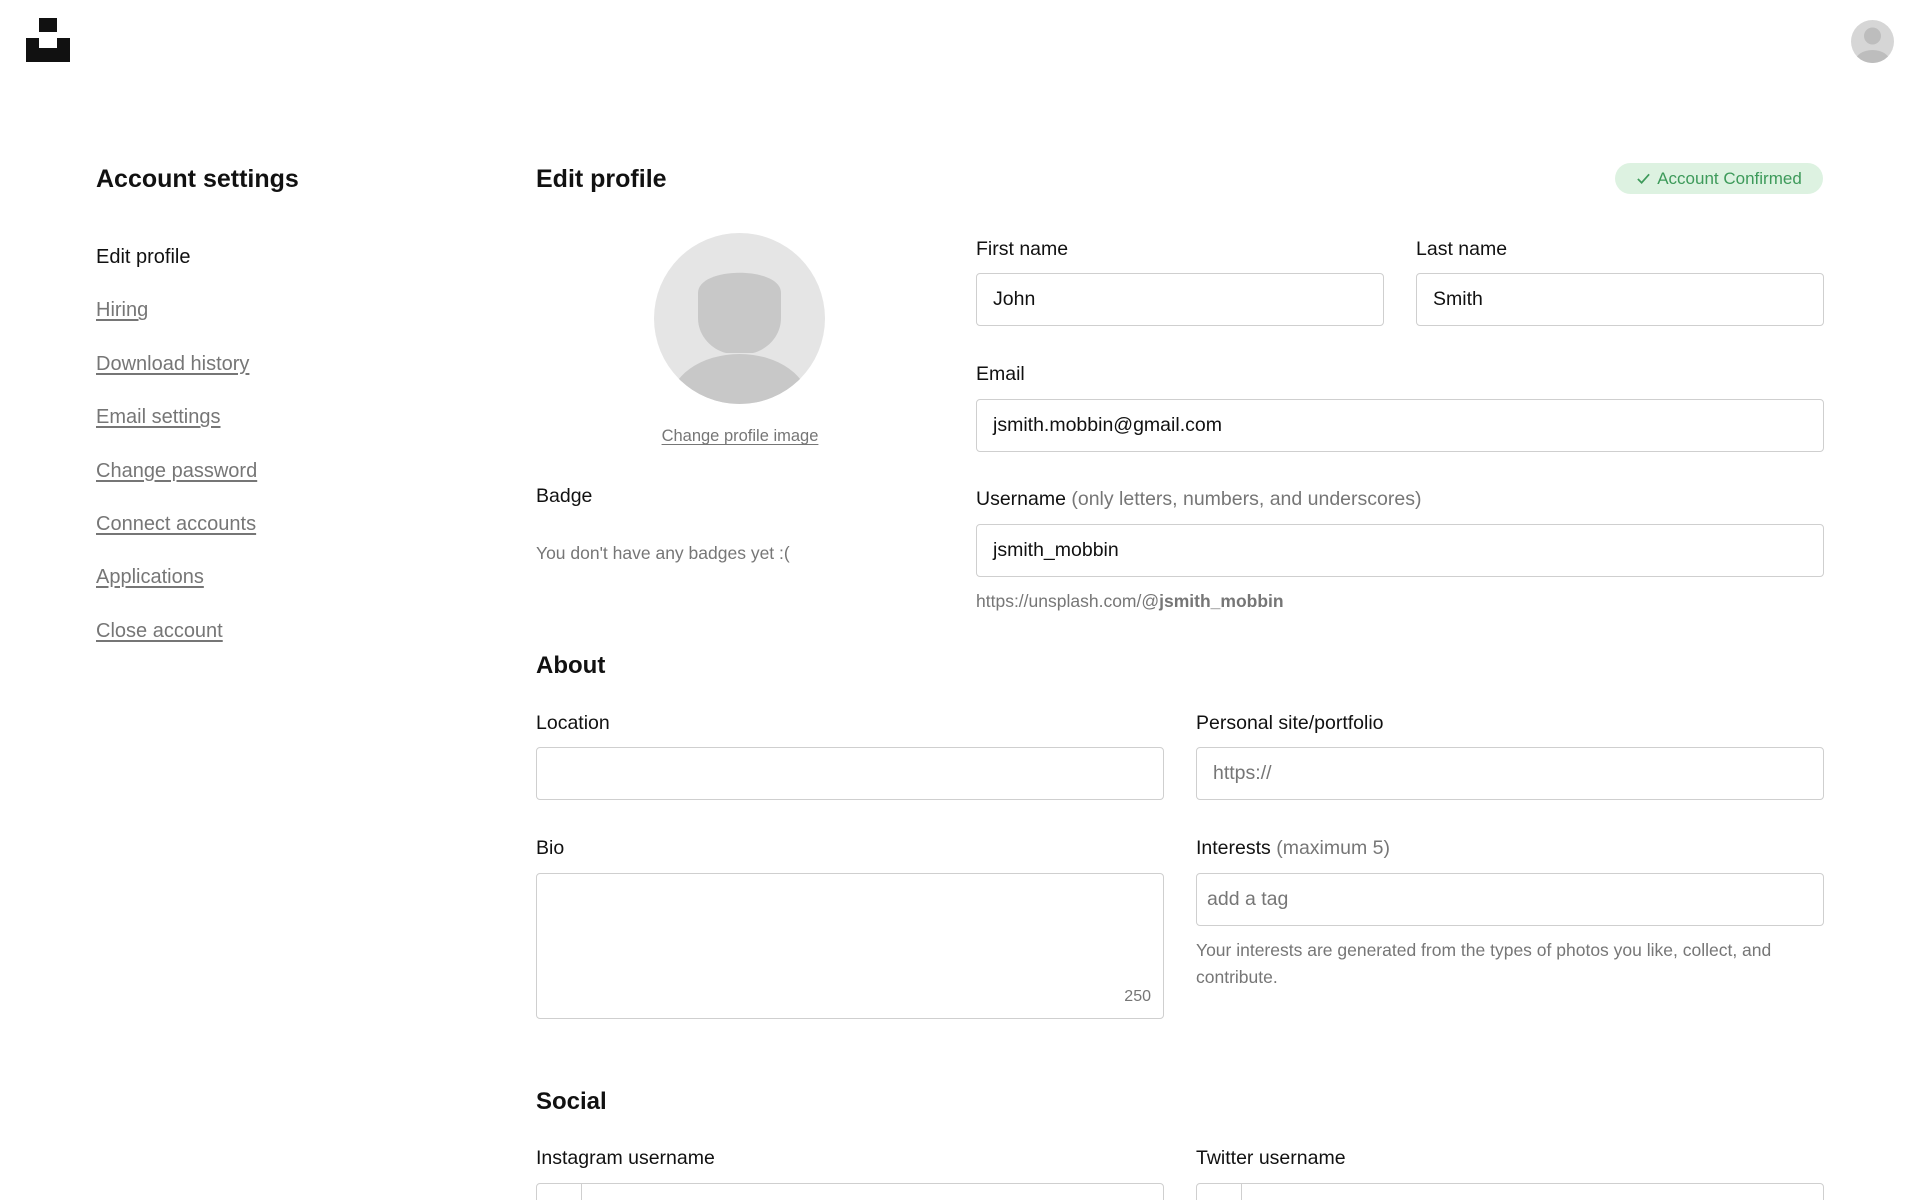 This screenshot has width=1920, height=1200. I want to click on bio-label: Bio, so click(550, 848).